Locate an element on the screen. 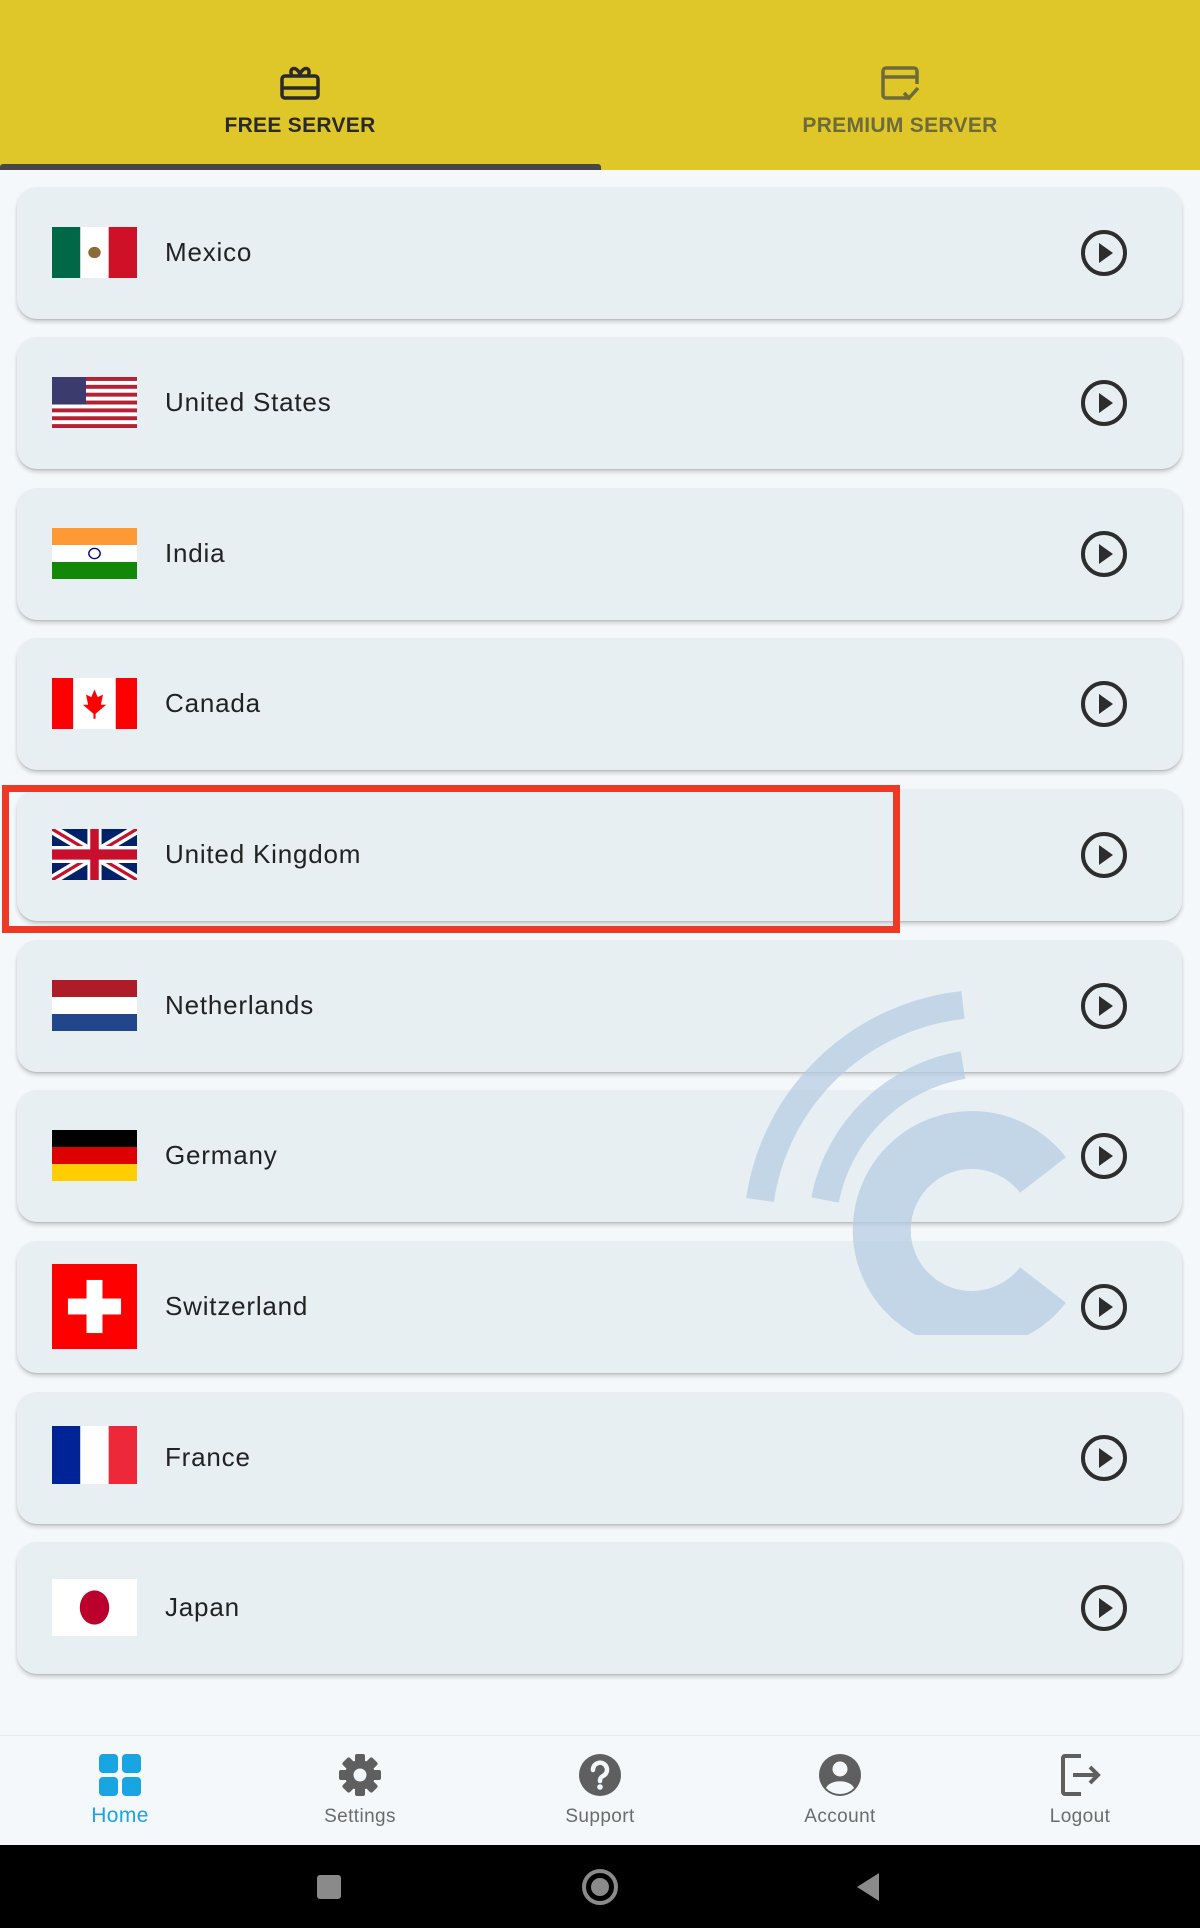 This screenshot has width=1200, height=1928. premium-card-icon is located at coordinates (900, 83).